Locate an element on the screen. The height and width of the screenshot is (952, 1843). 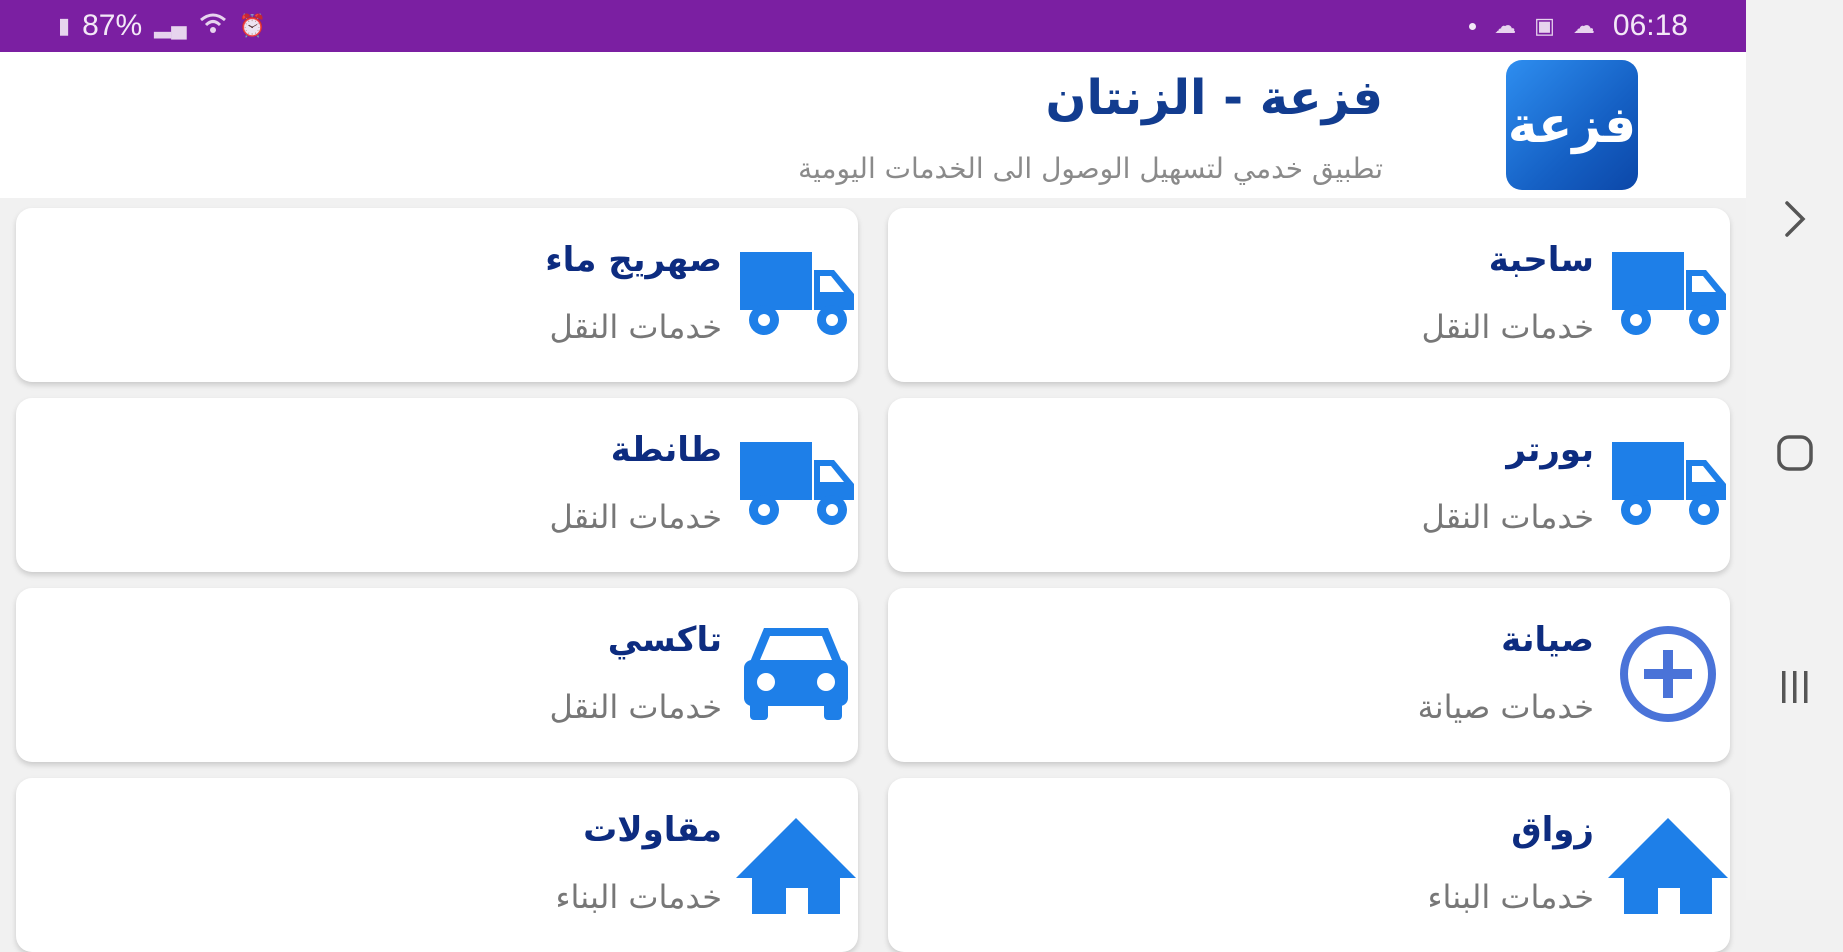
service-card: مقاولات خدمات البناء is located at coordinates (437, 865).